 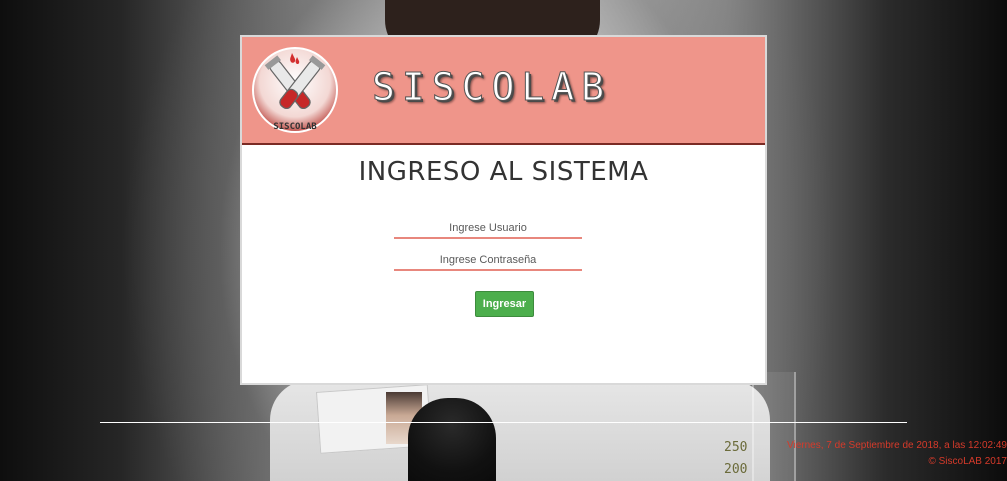 What do you see at coordinates (504, 304) in the screenshot?
I see `login-submit-button: Ingresar` at bounding box center [504, 304].